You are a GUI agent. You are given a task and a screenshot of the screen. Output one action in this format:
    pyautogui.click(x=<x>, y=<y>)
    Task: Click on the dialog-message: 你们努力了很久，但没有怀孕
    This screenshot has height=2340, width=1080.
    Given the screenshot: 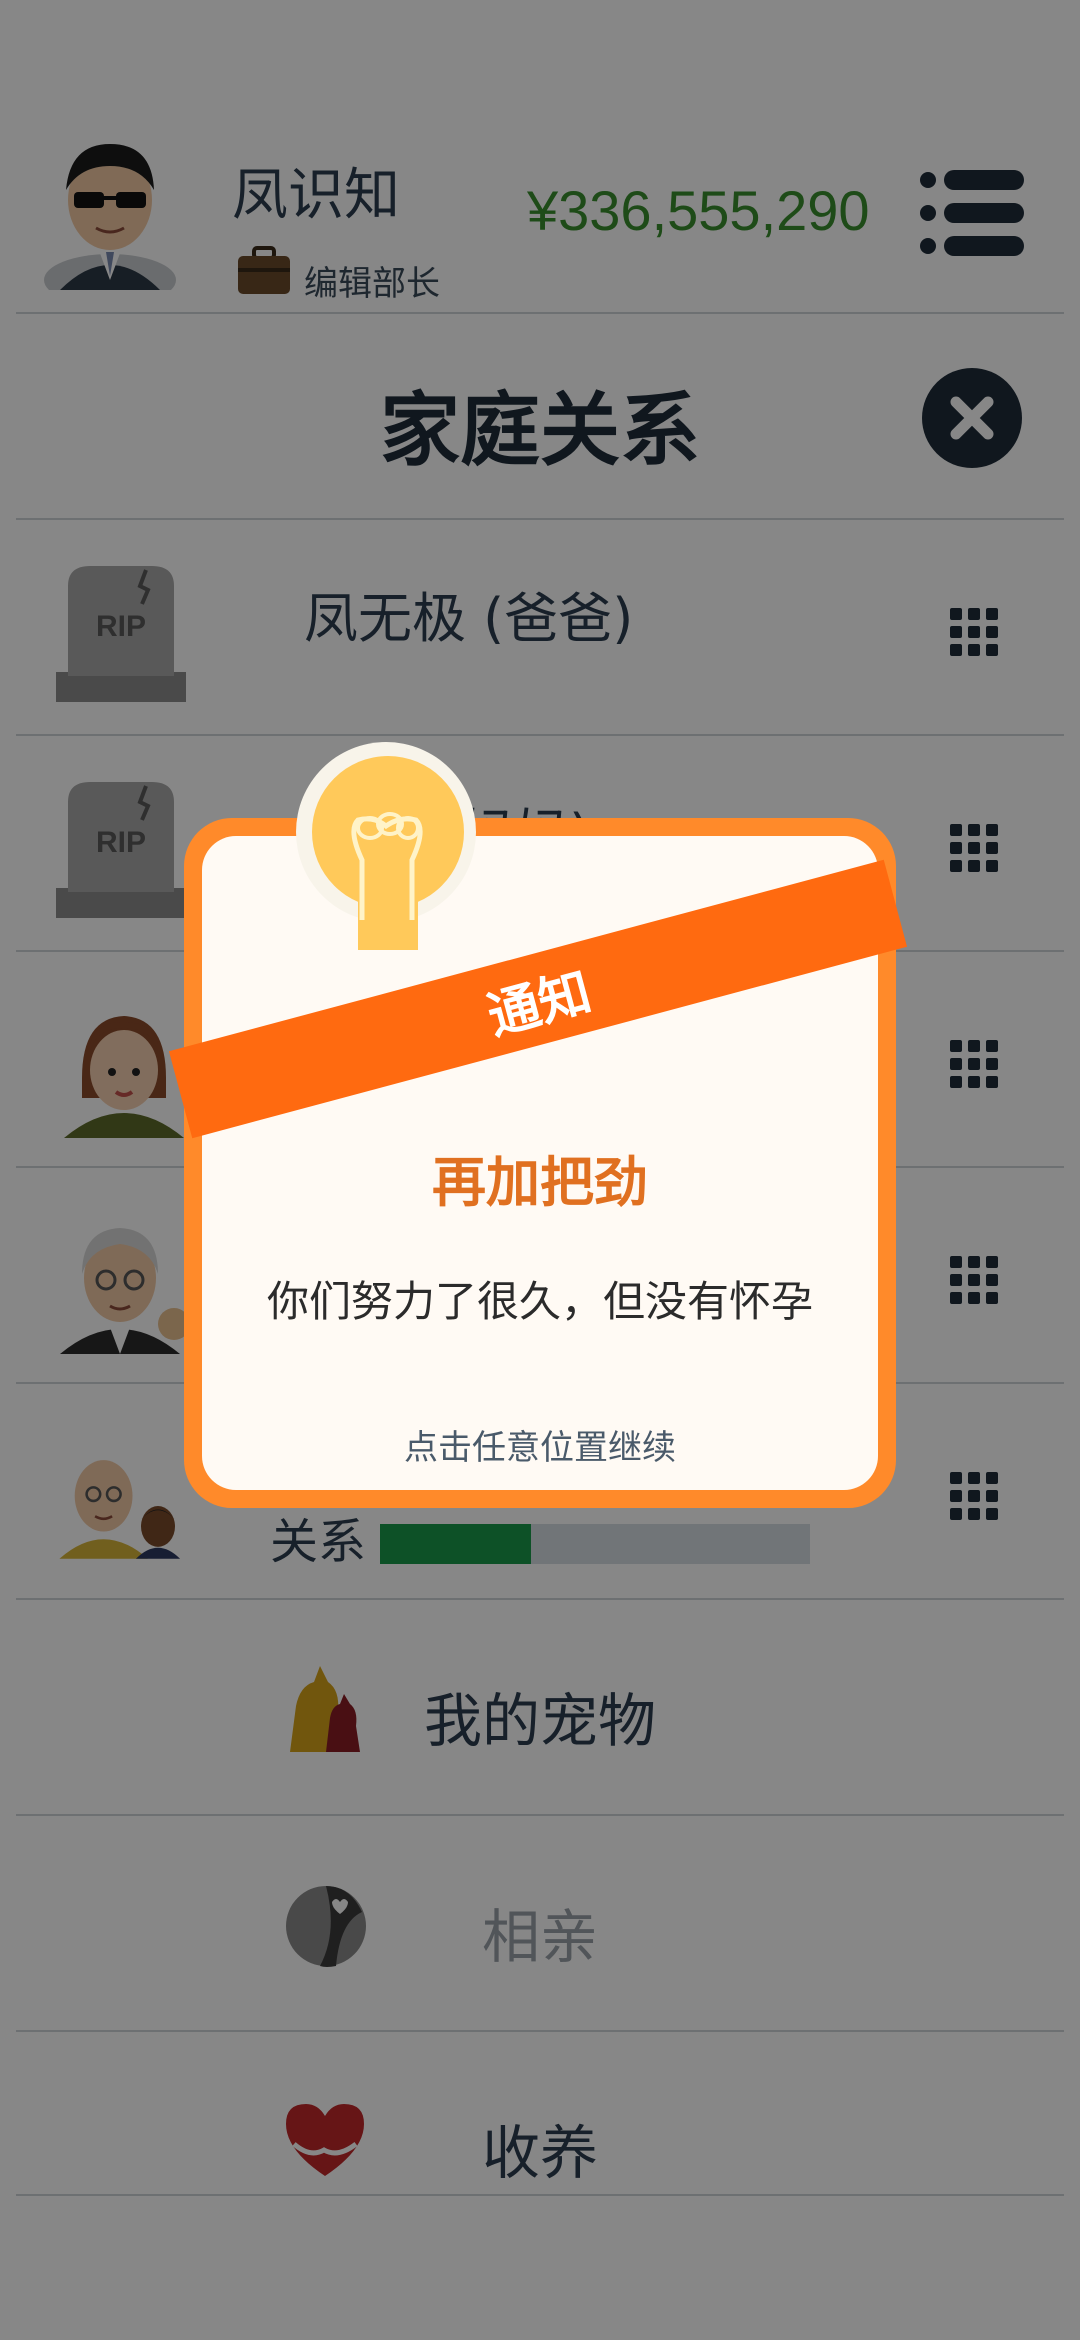 What is the action you would take?
    pyautogui.click(x=539, y=1301)
    